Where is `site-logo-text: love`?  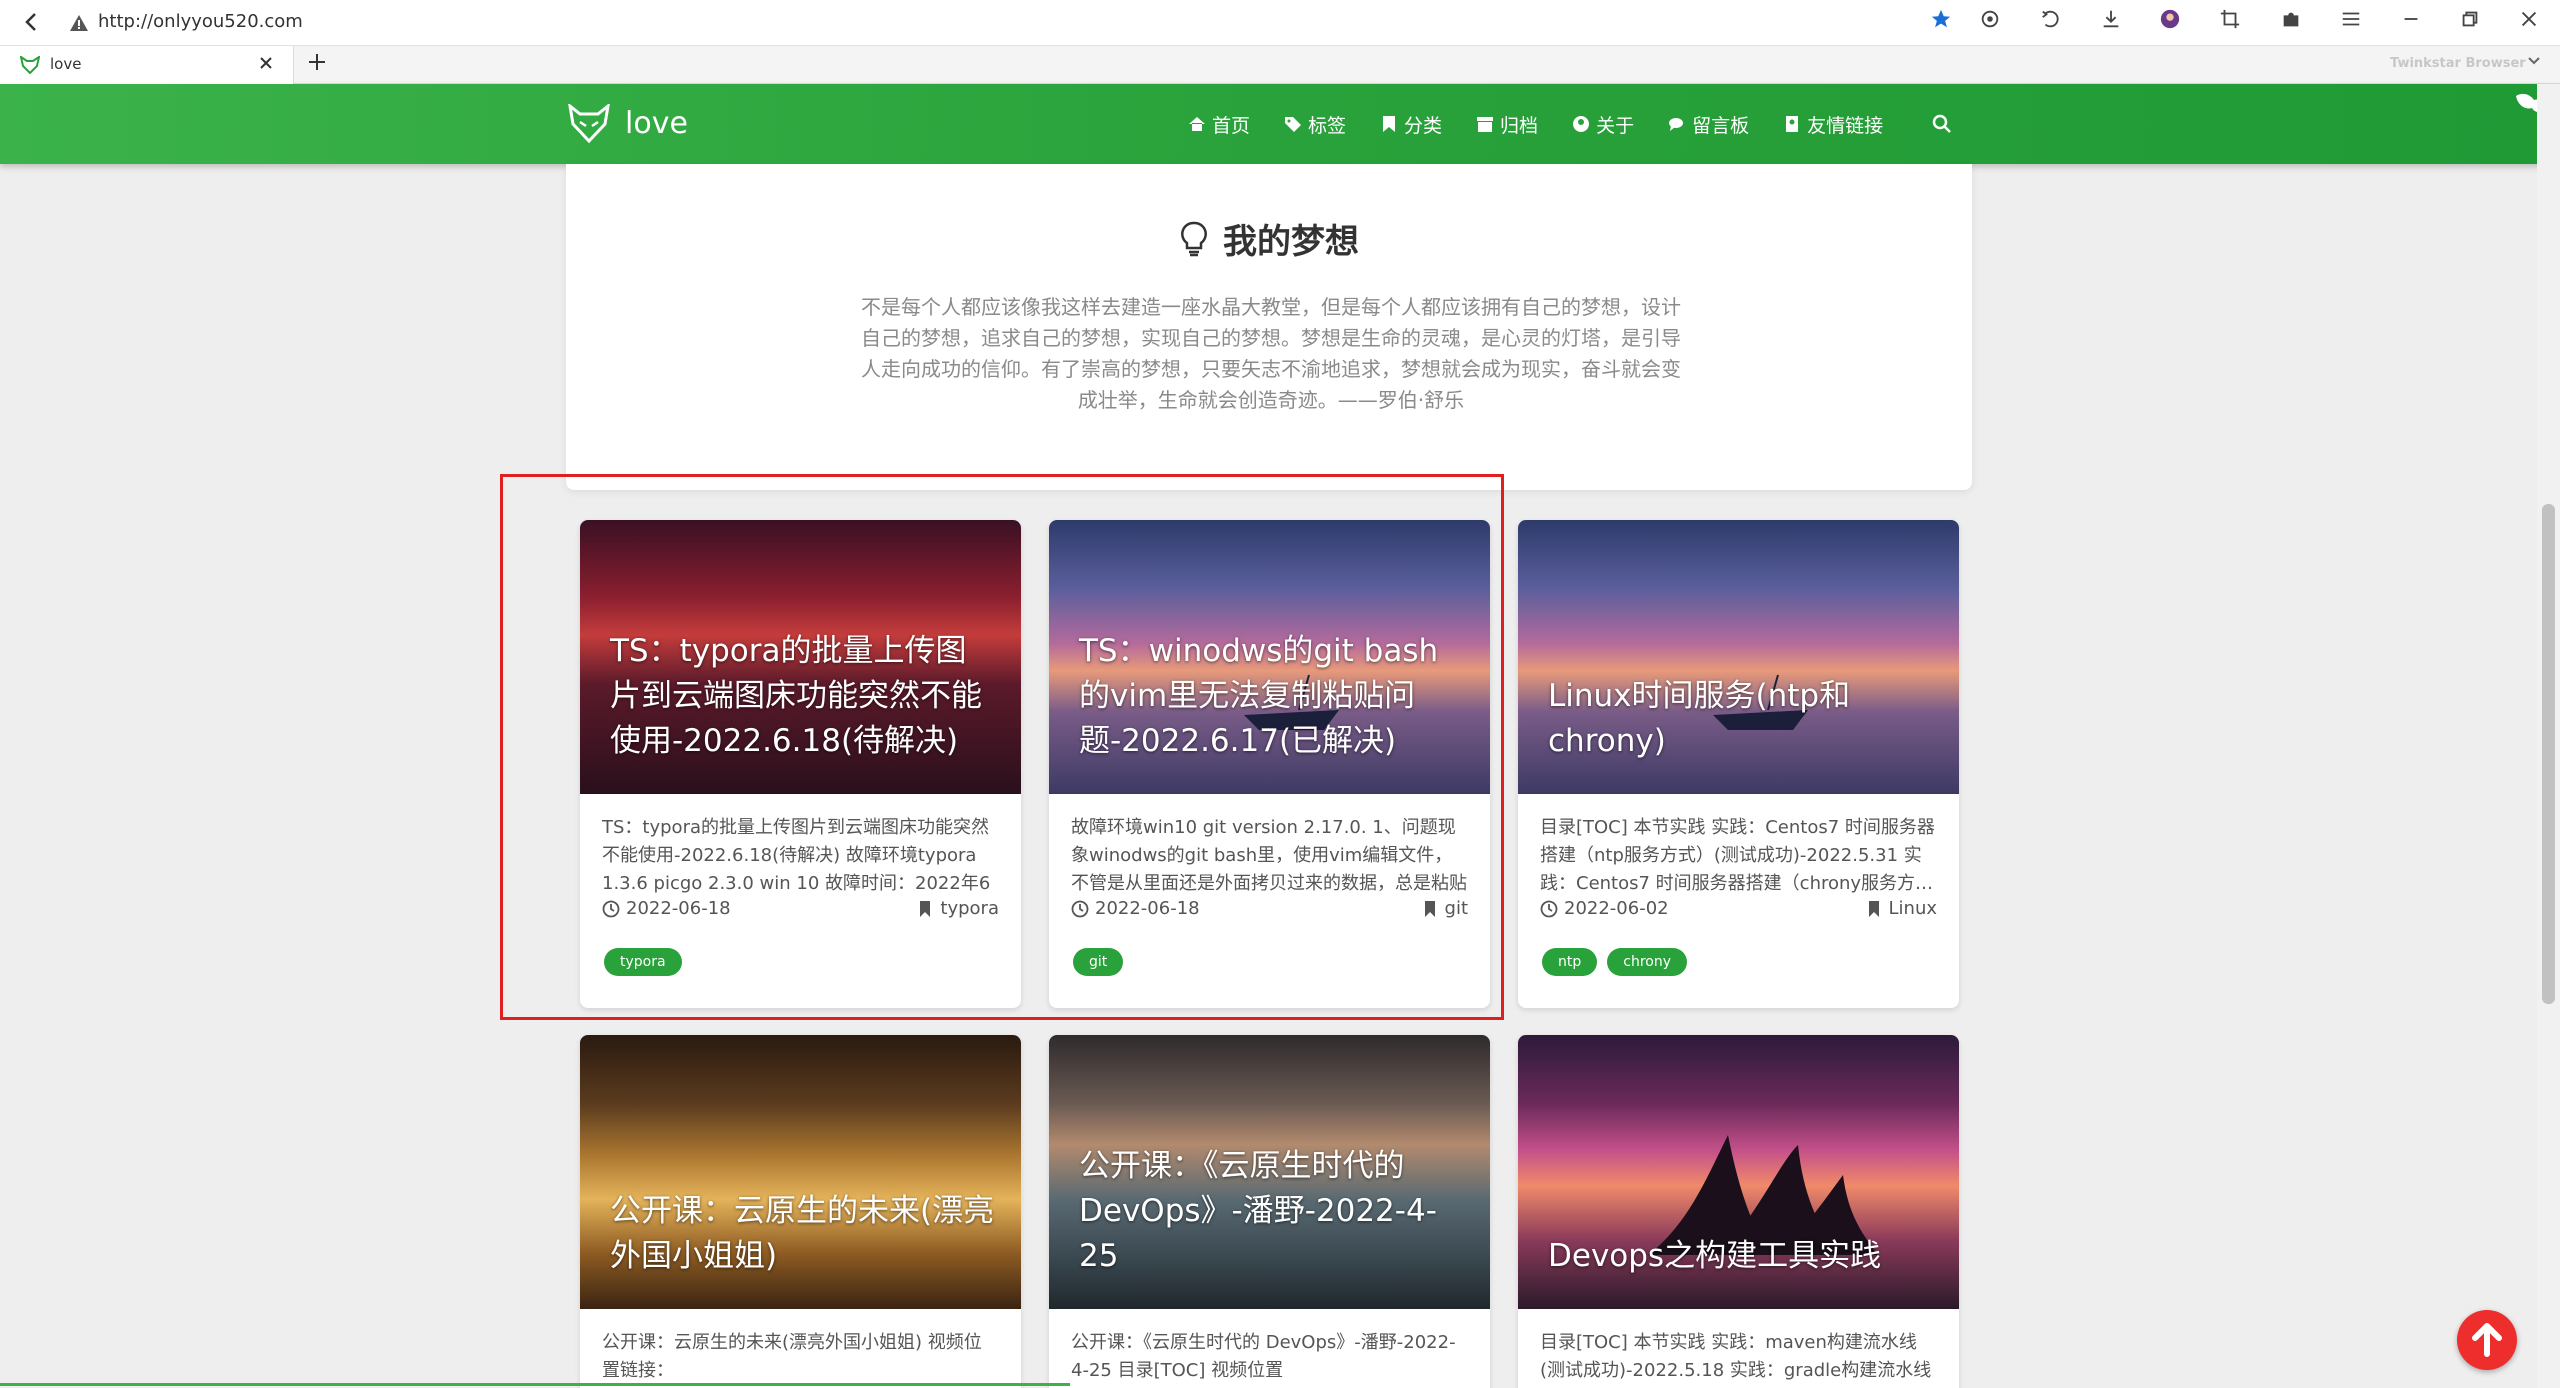 site-logo-text: love is located at coordinates (656, 123).